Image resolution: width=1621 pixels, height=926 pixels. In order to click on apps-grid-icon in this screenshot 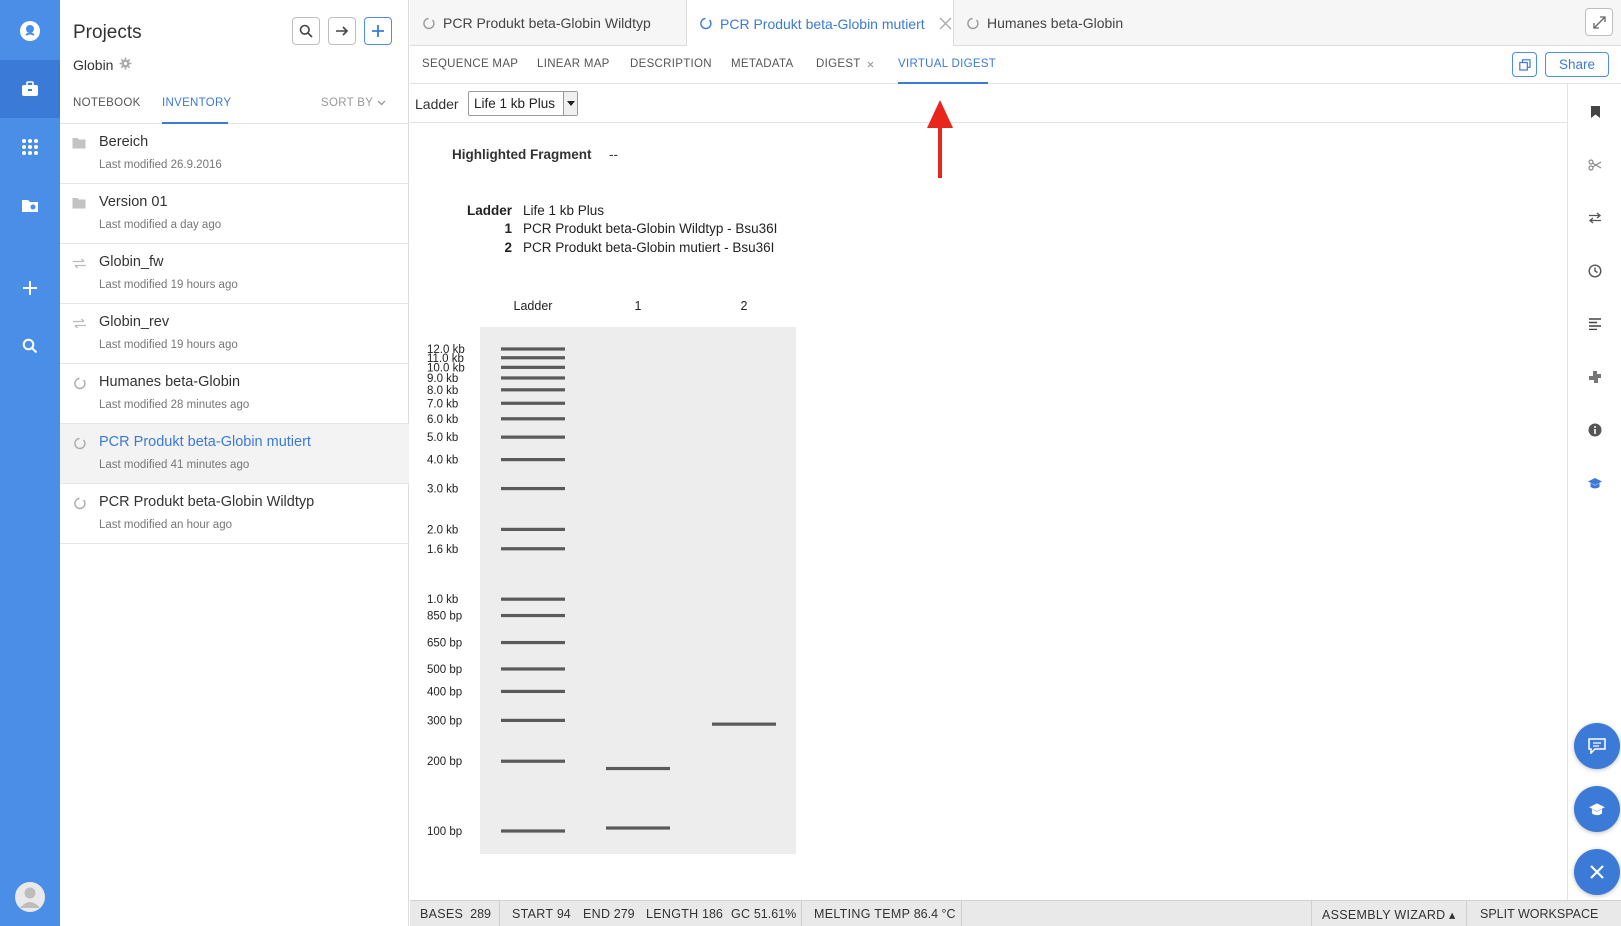, I will do `click(30, 147)`.